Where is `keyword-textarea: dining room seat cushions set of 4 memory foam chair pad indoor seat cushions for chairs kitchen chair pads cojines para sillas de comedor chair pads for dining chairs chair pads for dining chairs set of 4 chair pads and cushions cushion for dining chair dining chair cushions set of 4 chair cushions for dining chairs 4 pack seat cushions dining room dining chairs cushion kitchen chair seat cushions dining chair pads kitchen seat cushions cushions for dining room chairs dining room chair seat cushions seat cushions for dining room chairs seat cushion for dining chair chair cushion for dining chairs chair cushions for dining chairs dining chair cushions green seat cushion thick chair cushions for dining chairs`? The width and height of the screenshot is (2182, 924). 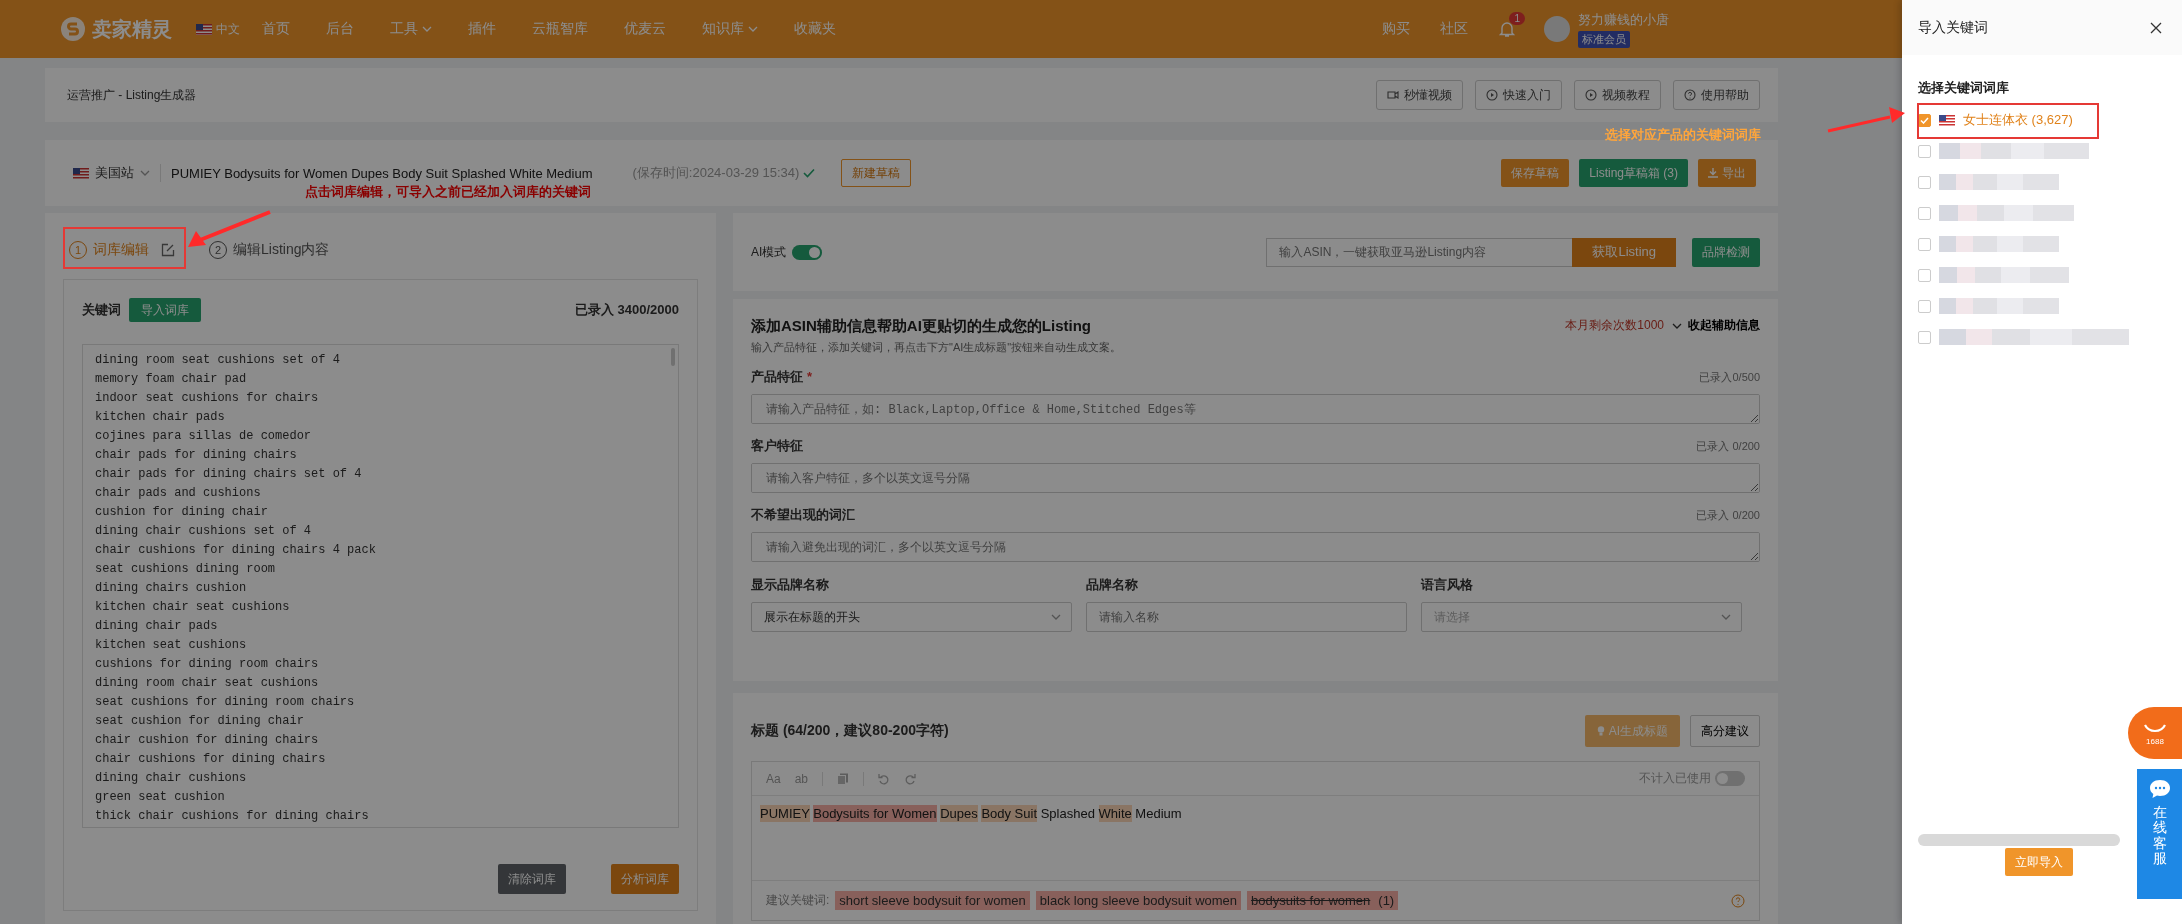 keyword-textarea: dining room seat cushions set of 4 memory foam chair pad indoor seat cushions for chairs kitchen chair pads cojines para sillas de comedor chair pads for dining chairs chair pads for dining chairs set of 4 chair pads and cushions cushion for dining chair dining chair cushions set of 4 chair cushions for dining chairs 4 pack seat cushions dining room dining chairs cushion kitchen chair seat cushions dining chair pads kitchen seat cushions cushions for dining room chairs dining room chair seat cushions seat cushions for dining room chairs seat cushion for dining chair chair cushion for dining chairs chair cushions for dining chairs dining chair cushions green seat cushion thick chair cushions for dining chairs is located at coordinates (380, 586).